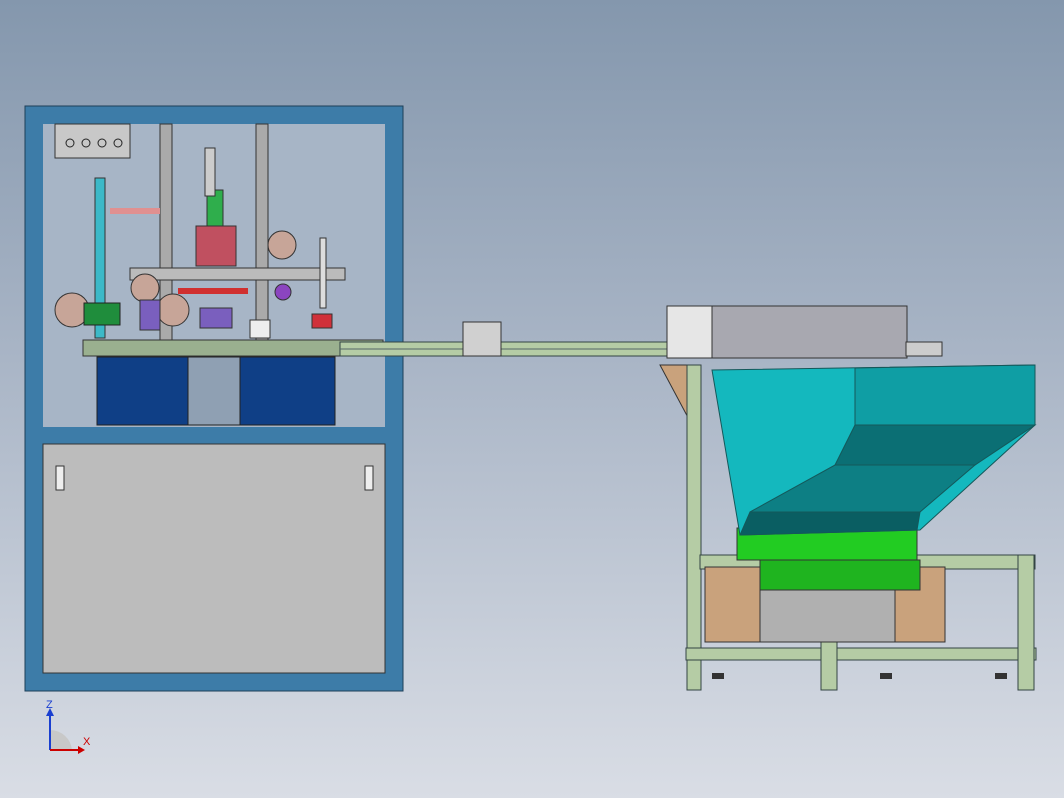  Describe the element at coordinates (60, 478) in the screenshot. I see `door-handle-left` at that location.